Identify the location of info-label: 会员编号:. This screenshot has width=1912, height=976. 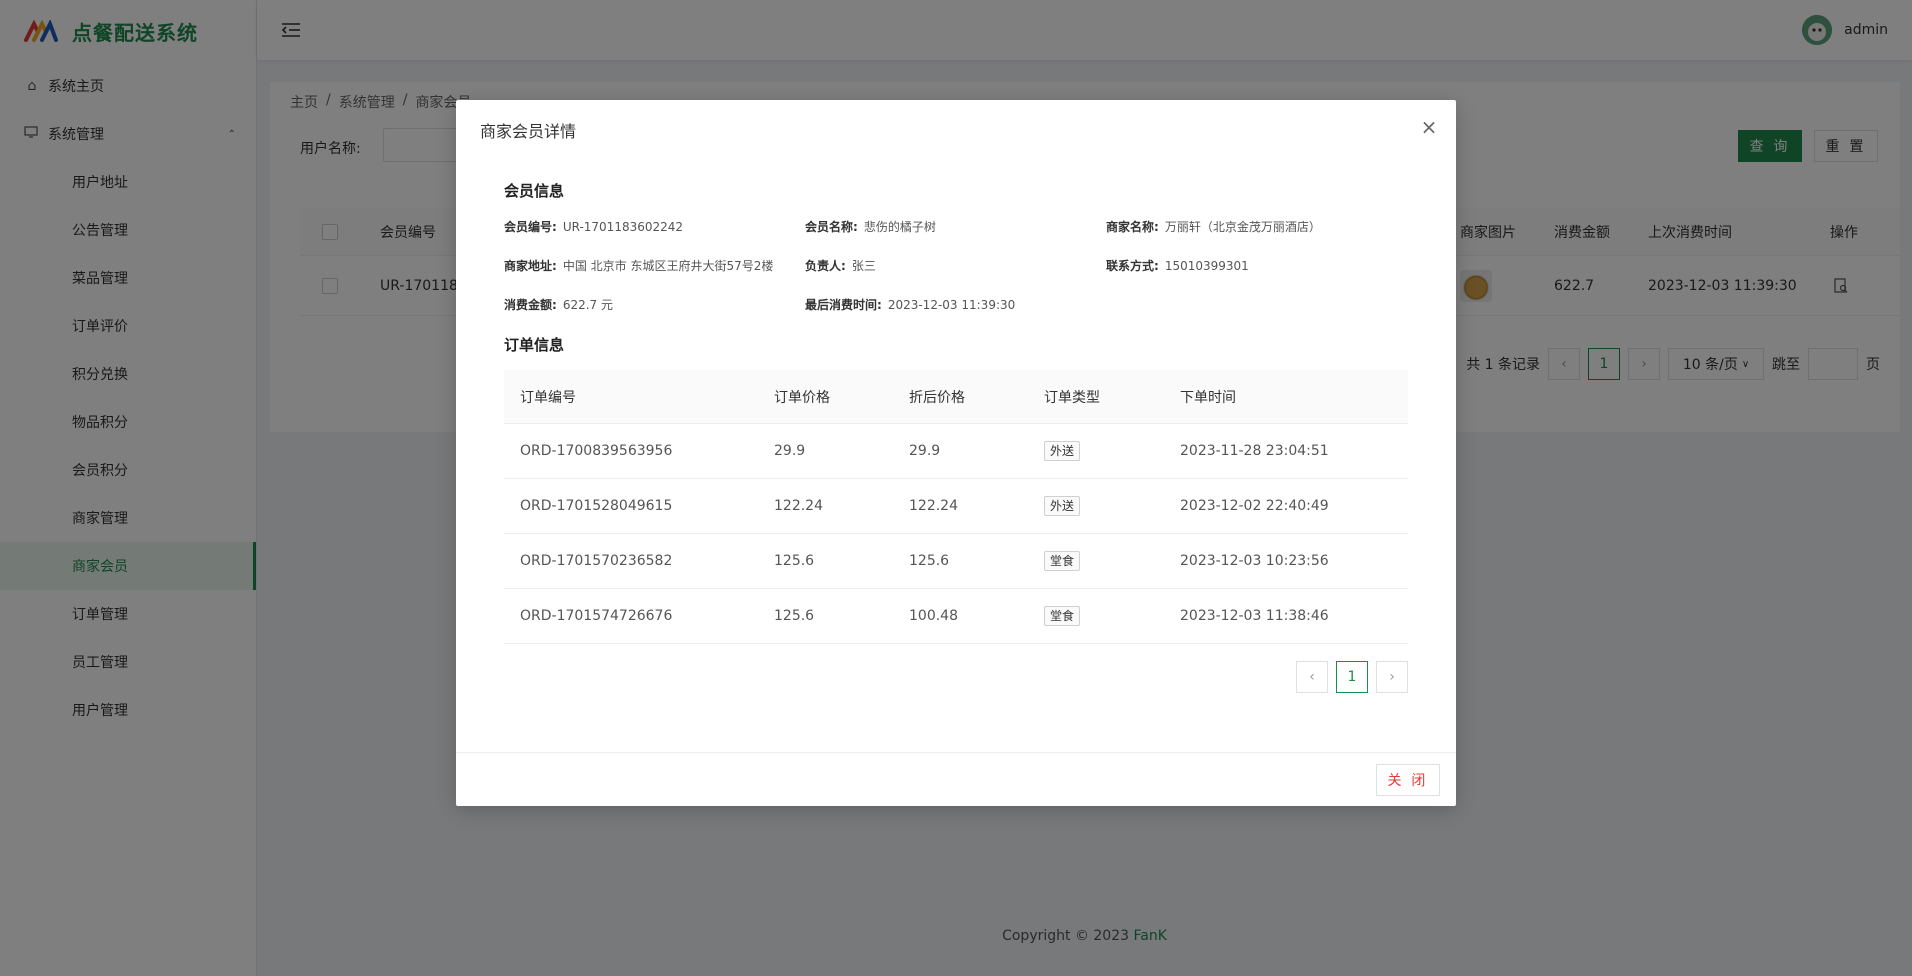
(530, 227).